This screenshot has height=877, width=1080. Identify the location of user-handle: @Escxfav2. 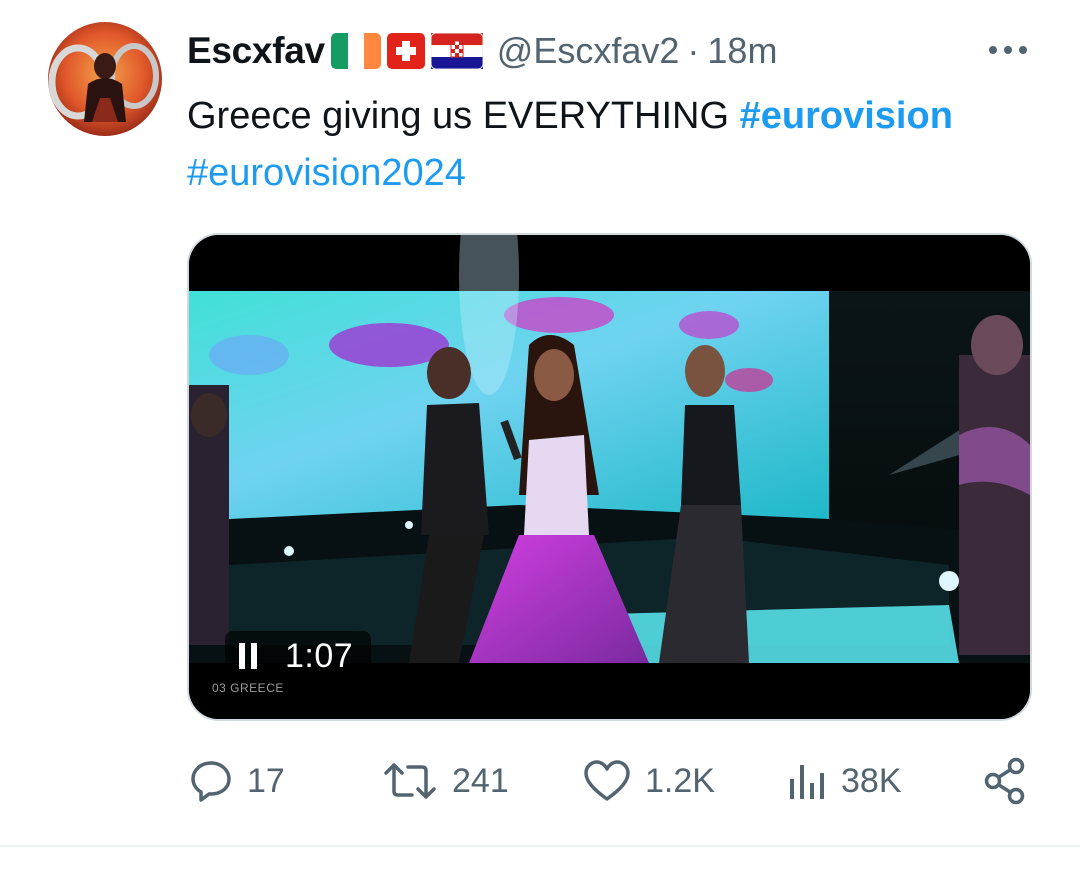
(588, 51).